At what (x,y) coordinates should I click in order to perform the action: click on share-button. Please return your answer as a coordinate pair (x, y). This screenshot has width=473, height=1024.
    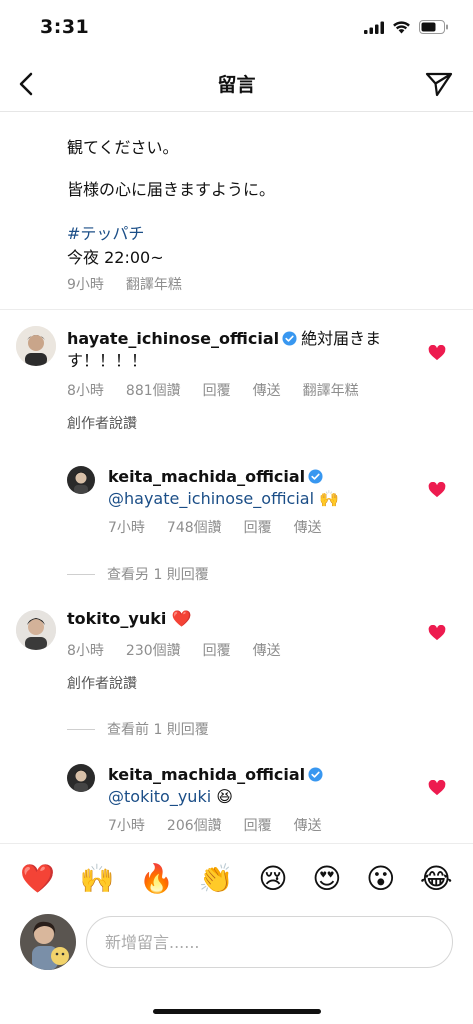
    Looking at the image, I should click on (439, 84).